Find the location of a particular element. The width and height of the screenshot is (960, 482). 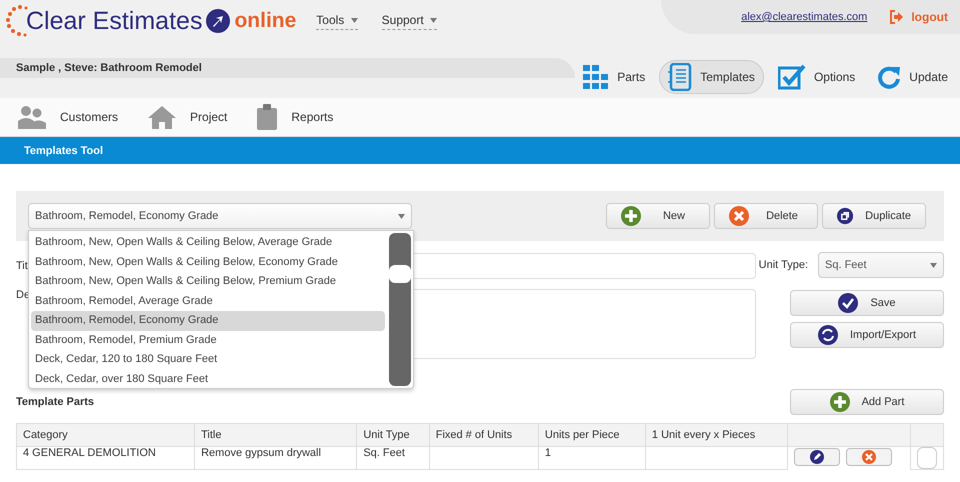

project-title: Sample , Steve: Bathroom Remodel is located at coordinates (109, 68).